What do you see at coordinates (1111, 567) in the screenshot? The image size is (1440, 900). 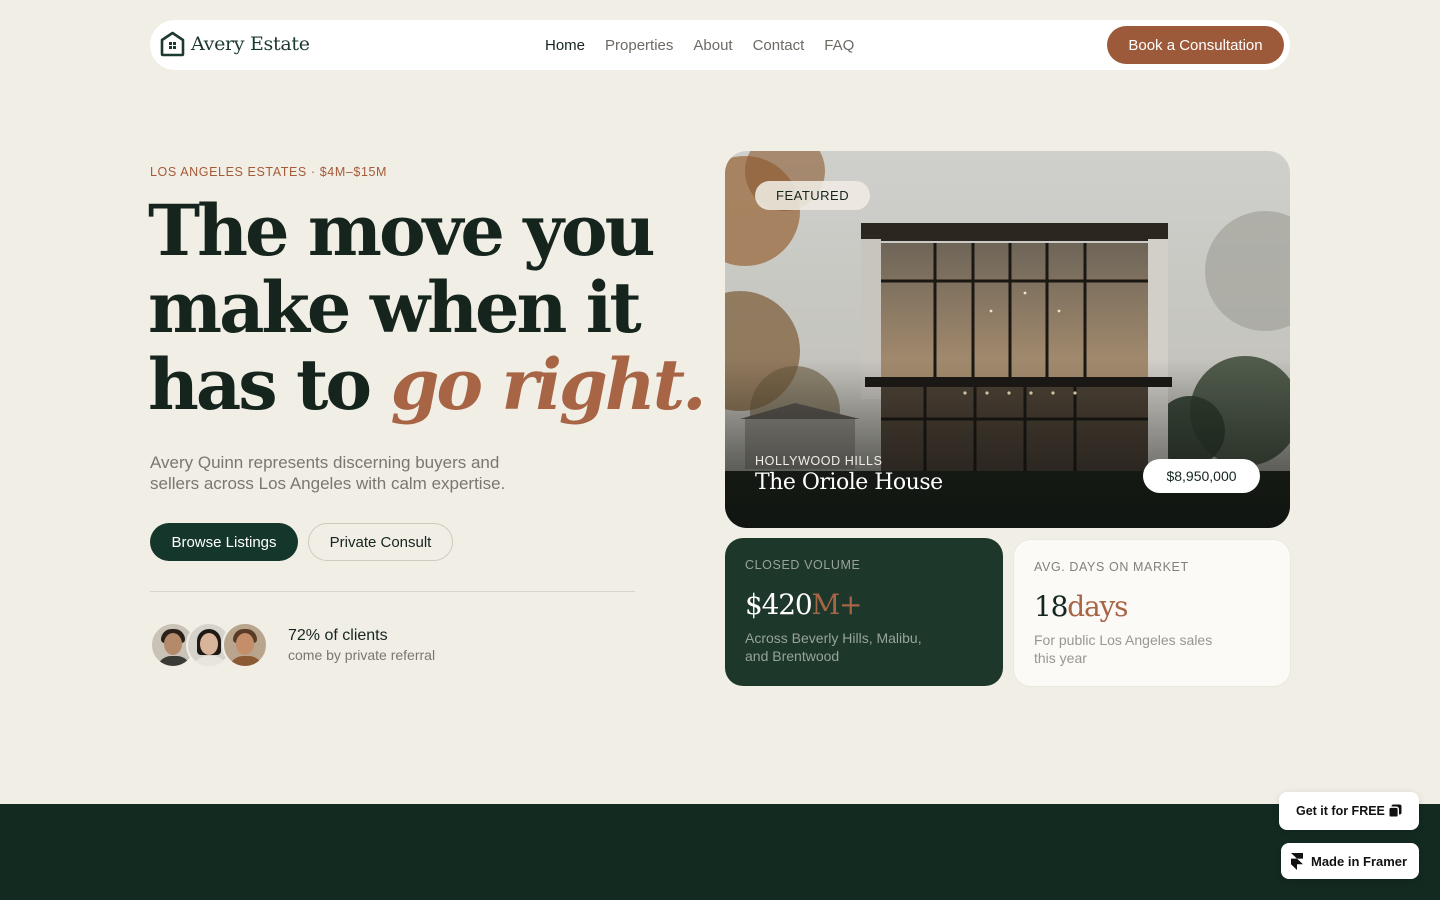 I see `stat-label: AVG. DAYS ON MARKET` at bounding box center [1111, 567].